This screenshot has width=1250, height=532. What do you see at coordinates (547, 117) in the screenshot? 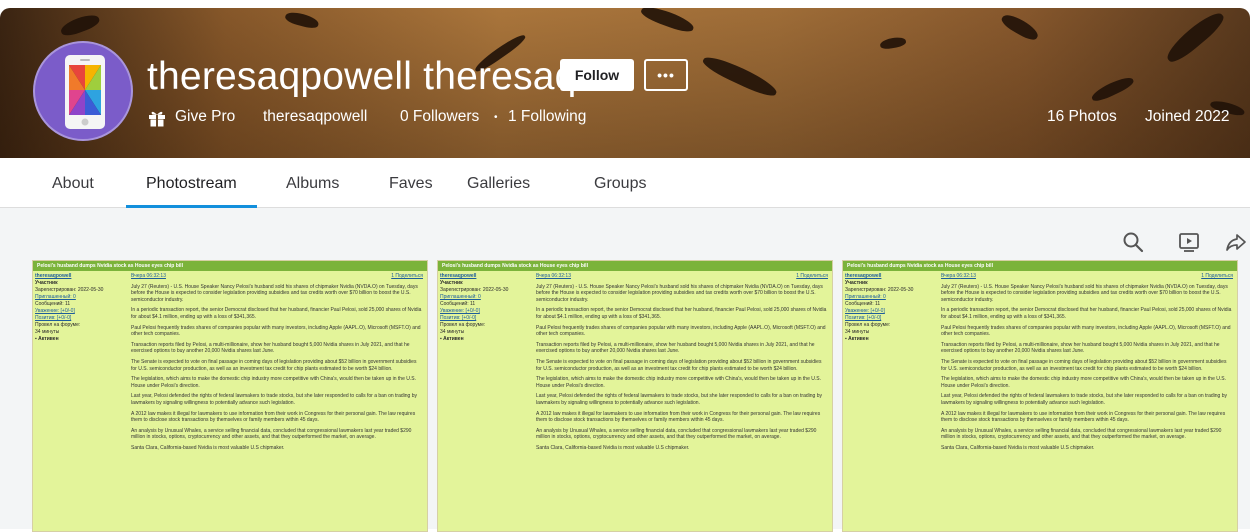
I see `following-link: 1 Following` at bounding box center [547, 117].